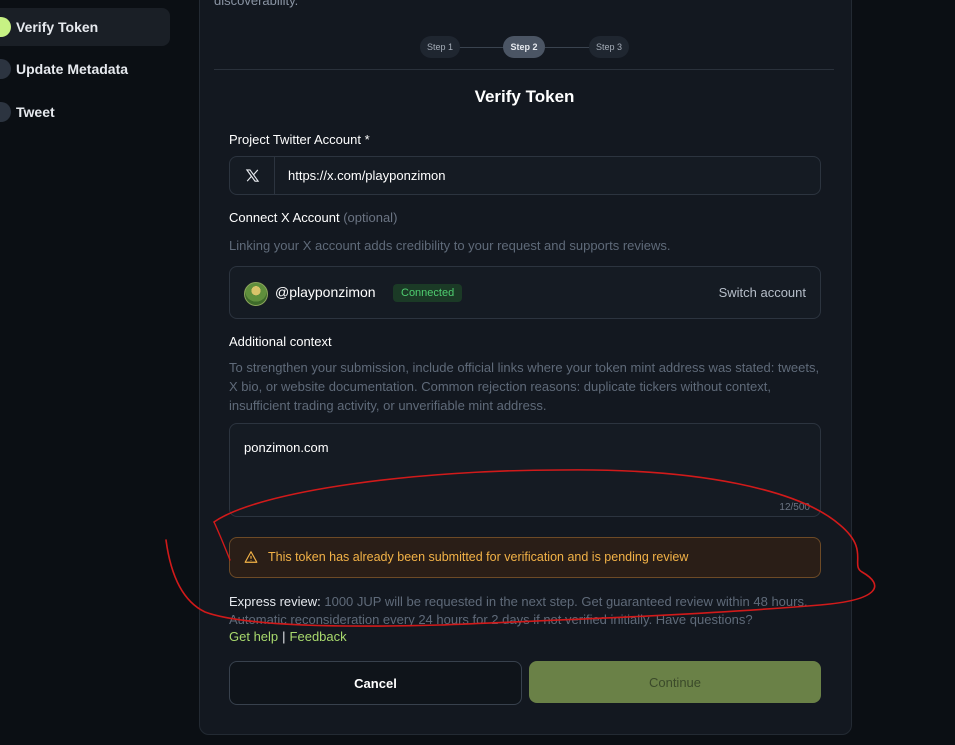 The width and height of the screenshot is (955, 745). I want to click on switch-account-button: Switch account, so click(762, 292).